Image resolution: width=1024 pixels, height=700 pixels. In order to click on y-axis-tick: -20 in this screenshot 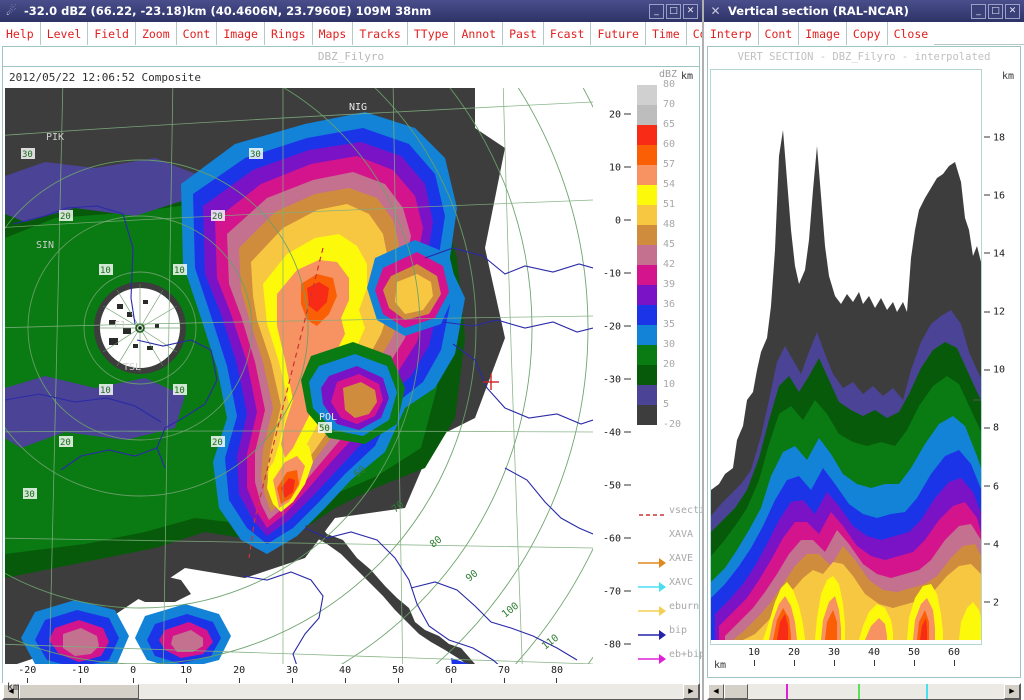, I will do `click(617, 326)`.